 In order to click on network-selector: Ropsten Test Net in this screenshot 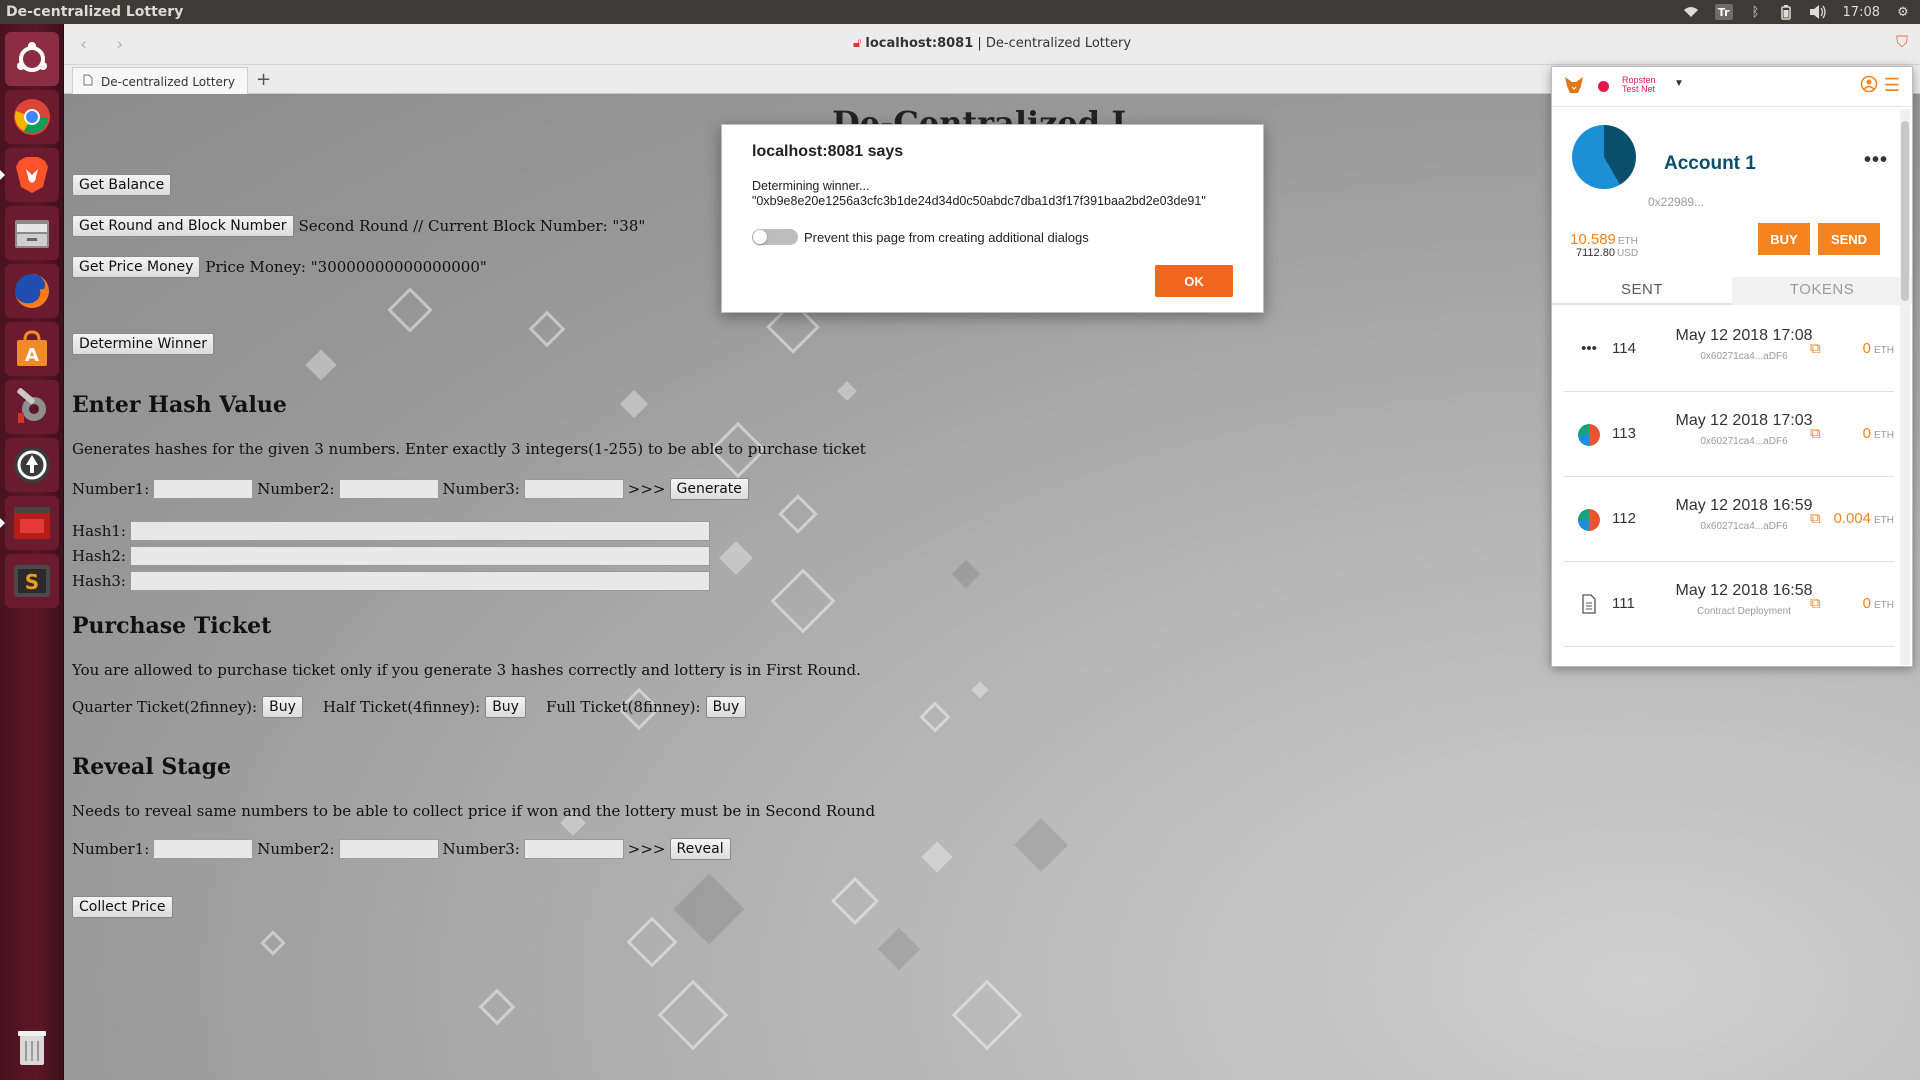, I will do `click(1639, 85)`.